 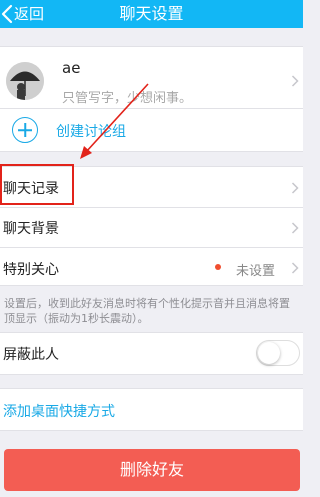 What do you see at coordinates (91, 132) in the screenshot?
I see `create-group-label: 创建讨论组` at bounding box center [91, 132].